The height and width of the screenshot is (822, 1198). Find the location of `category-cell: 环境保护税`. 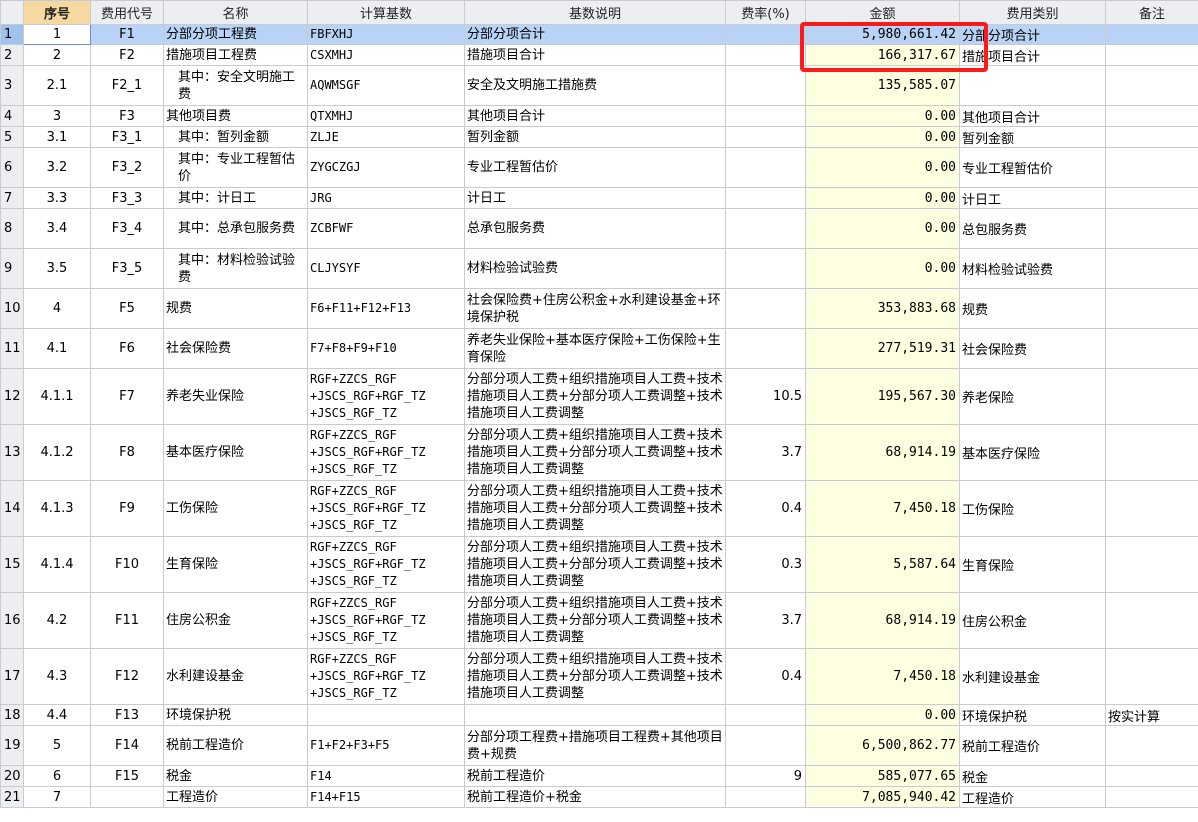

category-cell: 环境保护税 is located at coordinates (1032, 715).